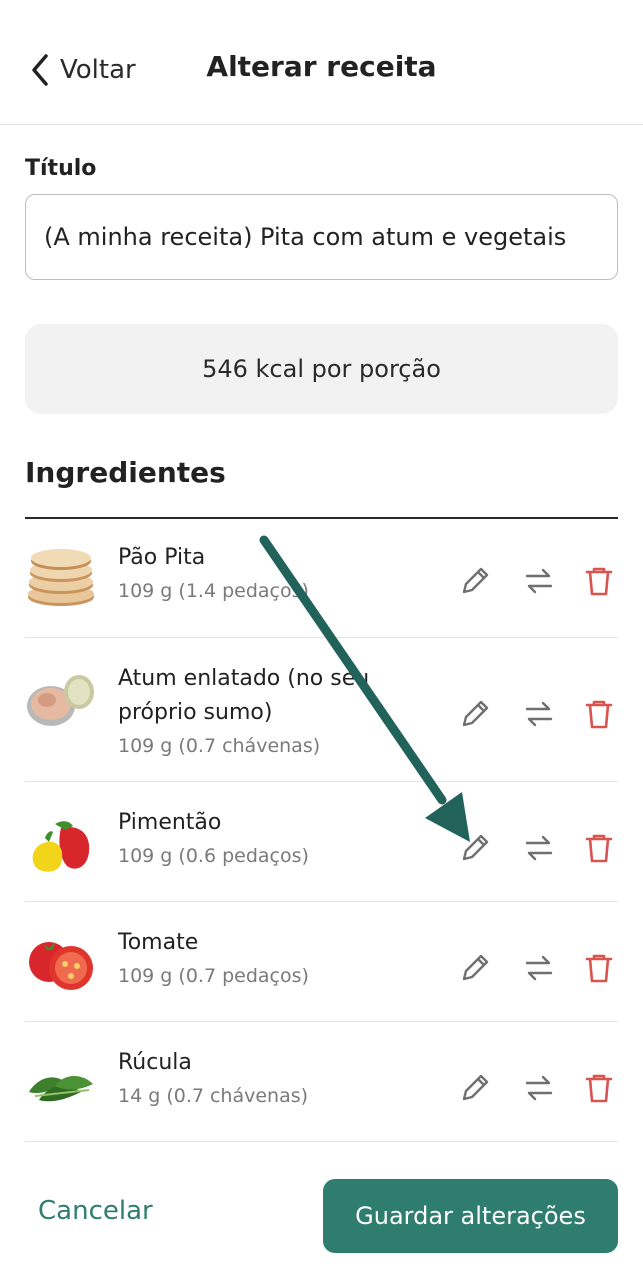  Describe the element at coordinates (253, 574) in the screenshot. I see `ingredient-text: Pão Pita 109 g (1.4 pedaços)` at that location.